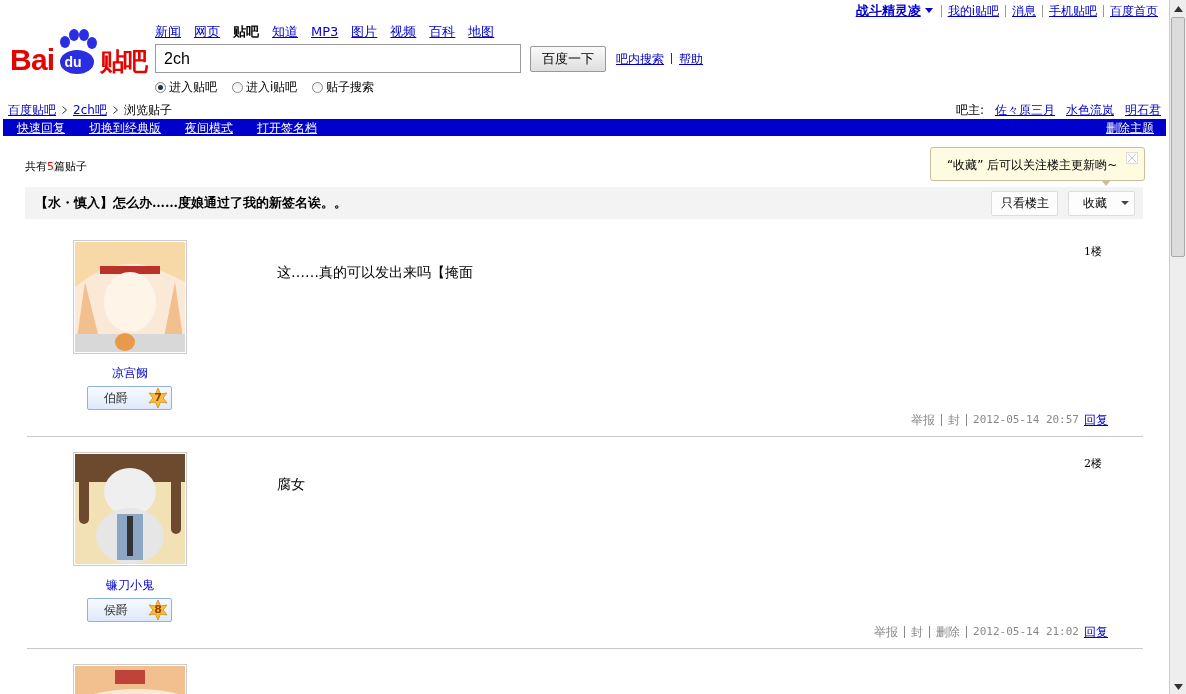 The width and height of the screenshot is (1186, 694). I want to click on level-badge: 7, so click(158, 398).